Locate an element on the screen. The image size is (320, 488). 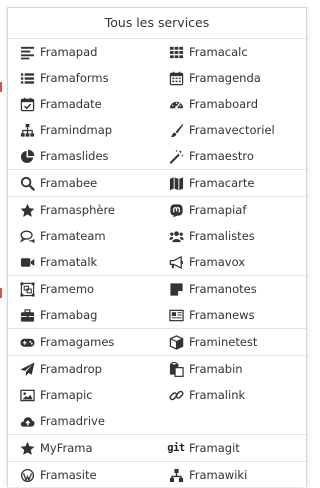
service-link-framinetest: Framinetest is located at coordinates (231, 342).